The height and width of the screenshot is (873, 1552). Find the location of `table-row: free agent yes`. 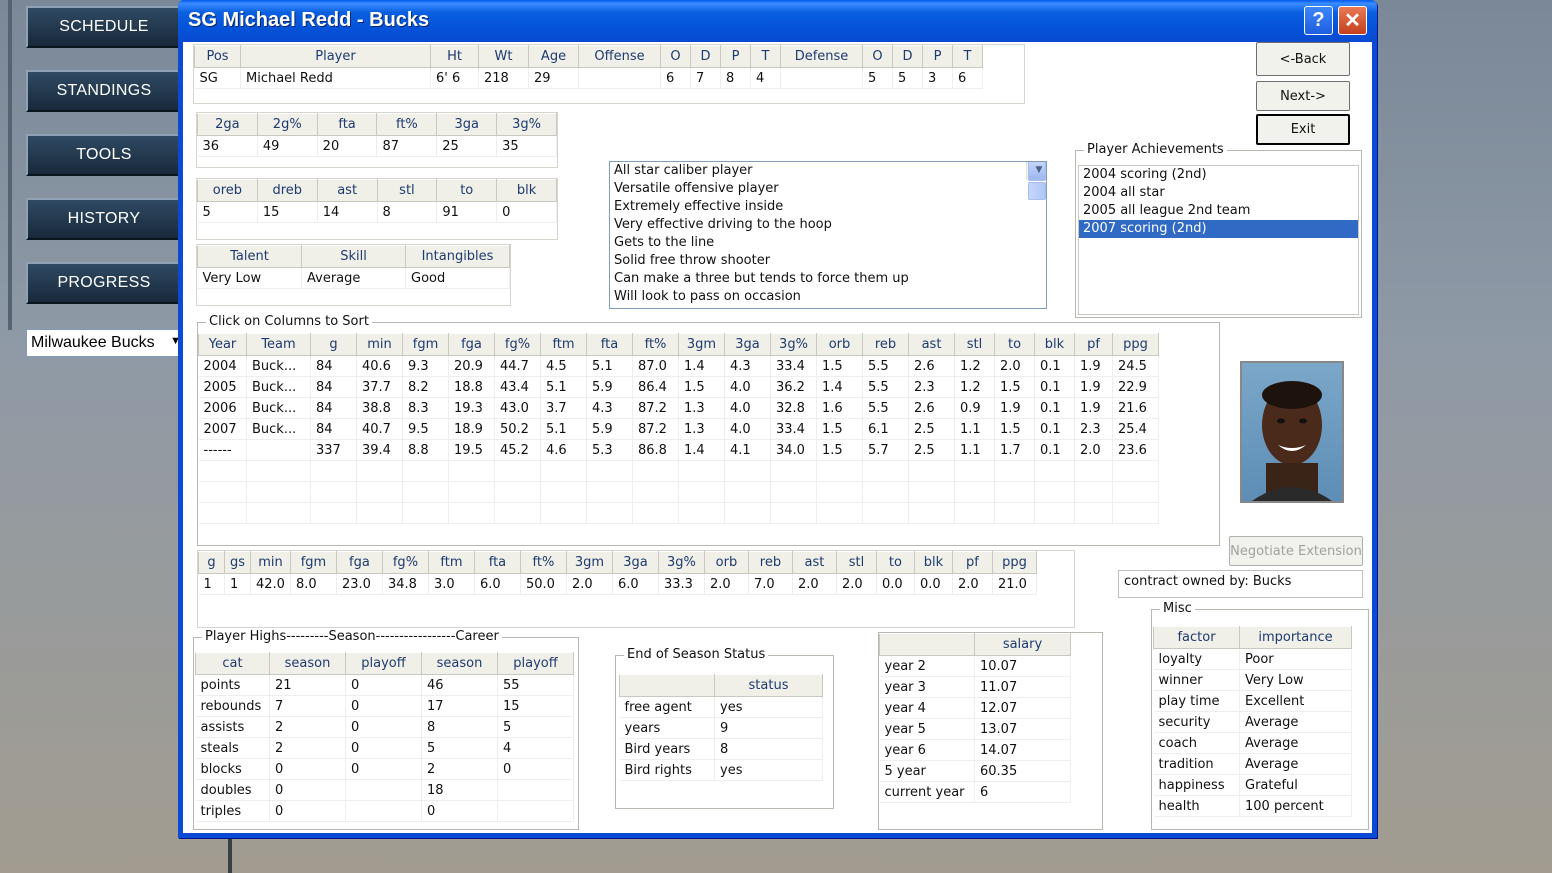

table-row: free agent yes is located at coordinates (721, 707).